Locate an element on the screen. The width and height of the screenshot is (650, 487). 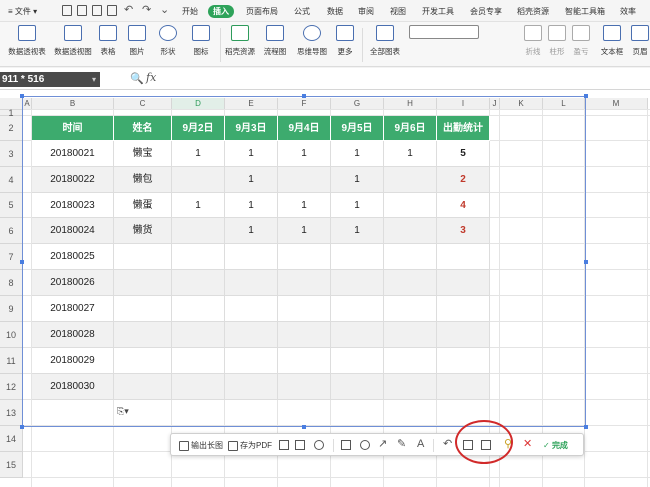
table-header-cell: 9月4日 is located at coordinates (304, 128).